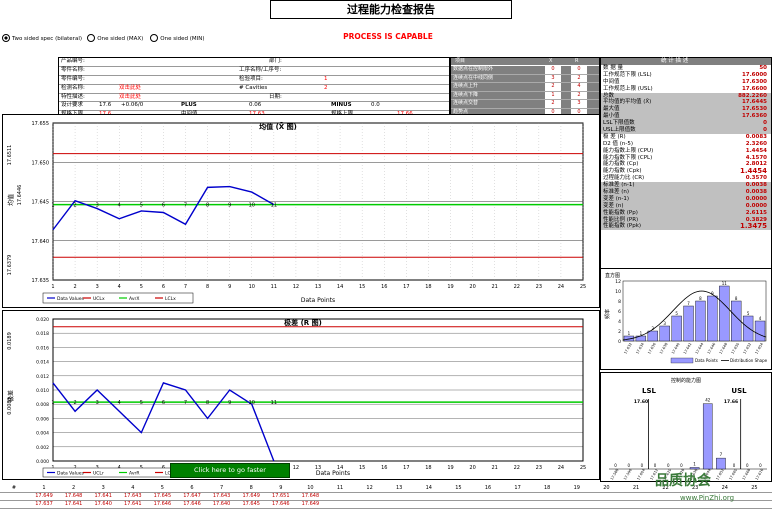 The height and width of the screenshot is (509, 772). Describe the element at coordinates (274, 403) in the screenshot. I see `point-label: 11` at that location.